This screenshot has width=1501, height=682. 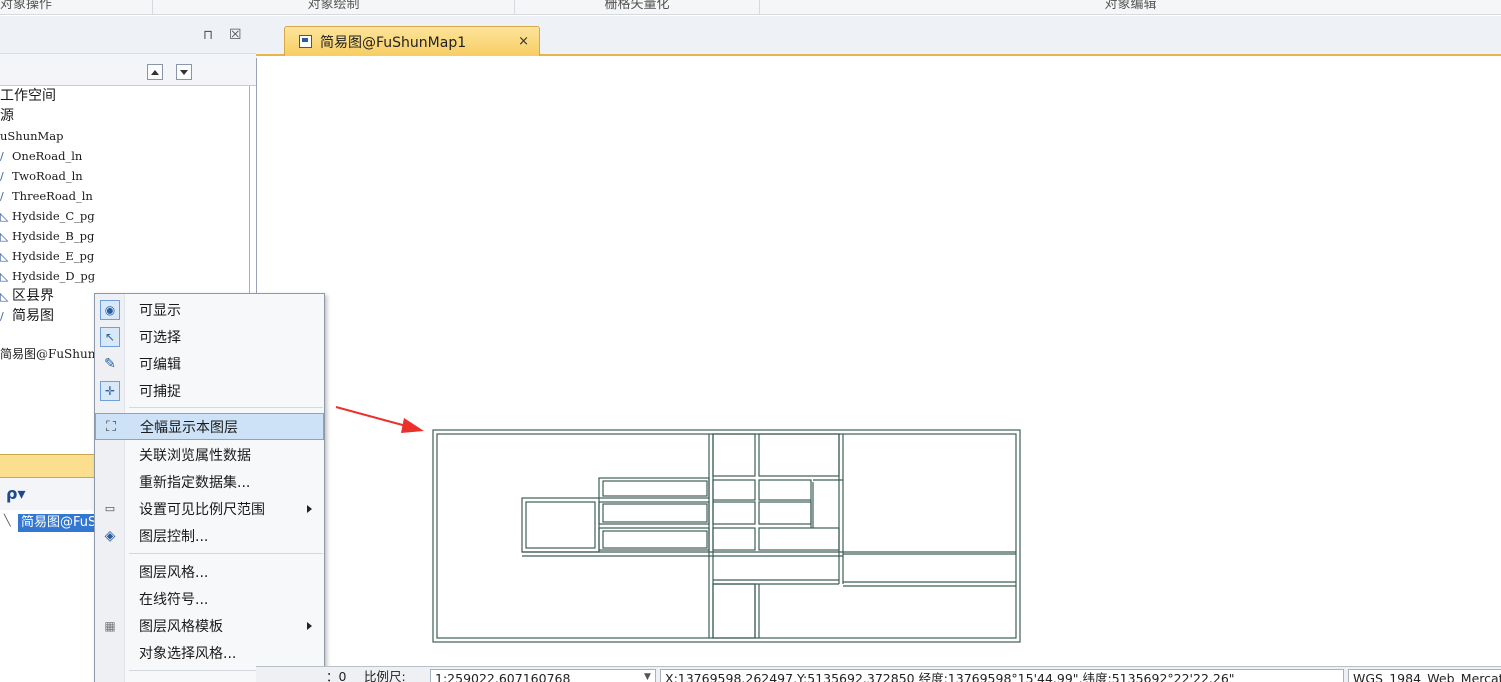 What do you see at coordinates (110, 363) in the screenshot?
I see `pencil-icon: ✎` at bounding box center [110, 363].